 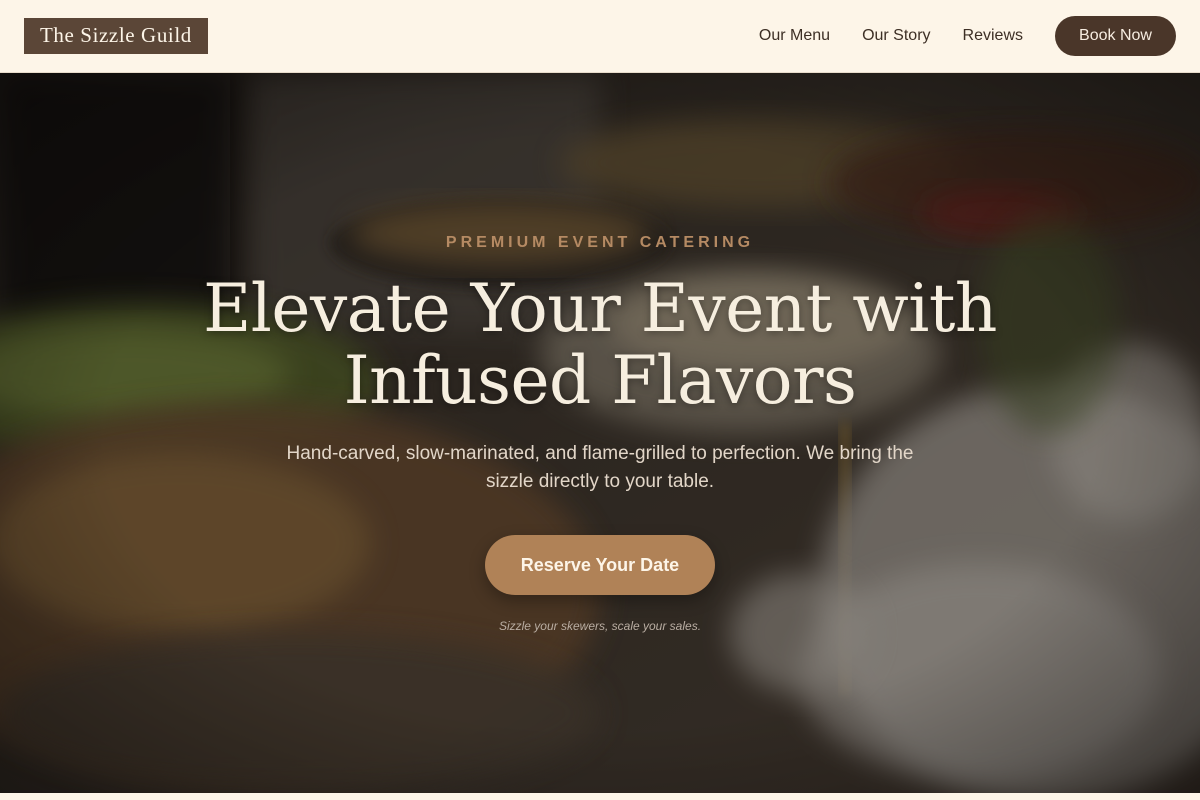 What do you see at coordinates (600, 481) in the screenshot?
I see `hero-subtitle-line-2: sizzle directly to your table.` at bounding box center [600, 481].